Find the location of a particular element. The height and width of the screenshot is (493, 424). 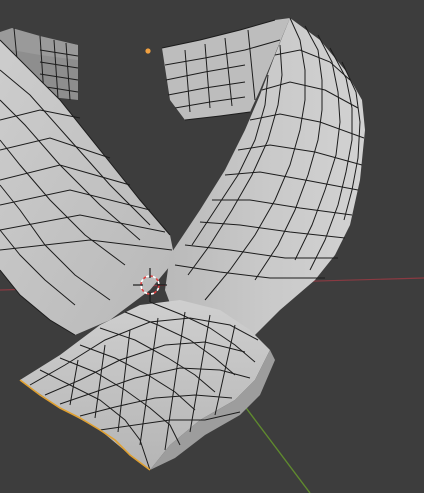

origin-dot is located at coordinates (148, 51).